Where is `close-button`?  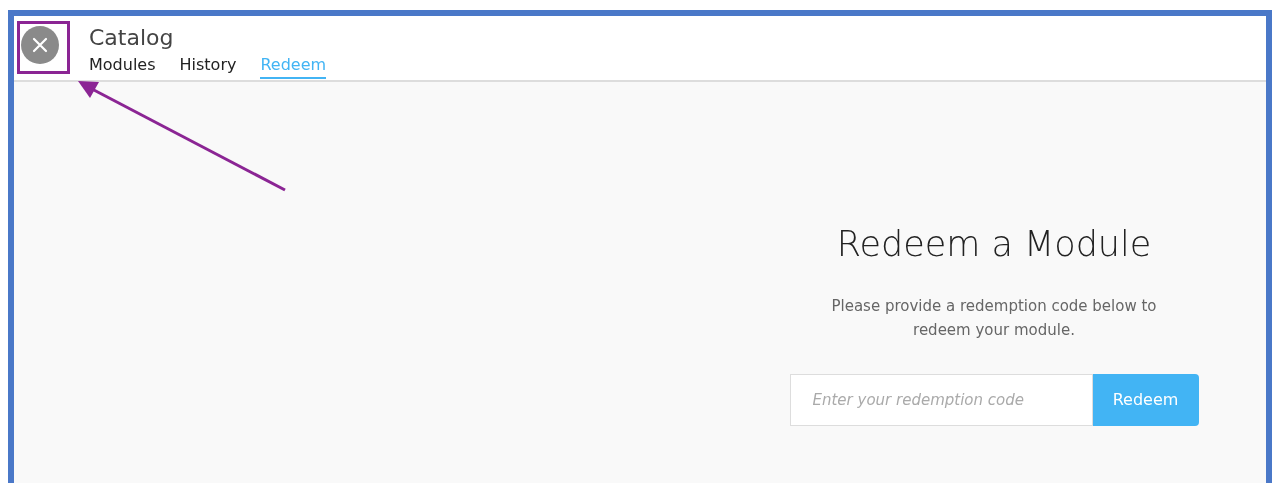 close-button is located at coordinates (40, 45).